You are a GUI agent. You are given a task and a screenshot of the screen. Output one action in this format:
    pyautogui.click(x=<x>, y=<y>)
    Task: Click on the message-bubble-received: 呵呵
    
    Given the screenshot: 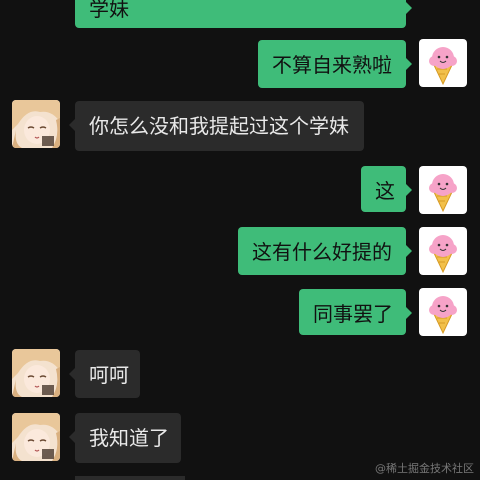 What is the action you would take?
    pyautogui.click(x=104, y=374)
    